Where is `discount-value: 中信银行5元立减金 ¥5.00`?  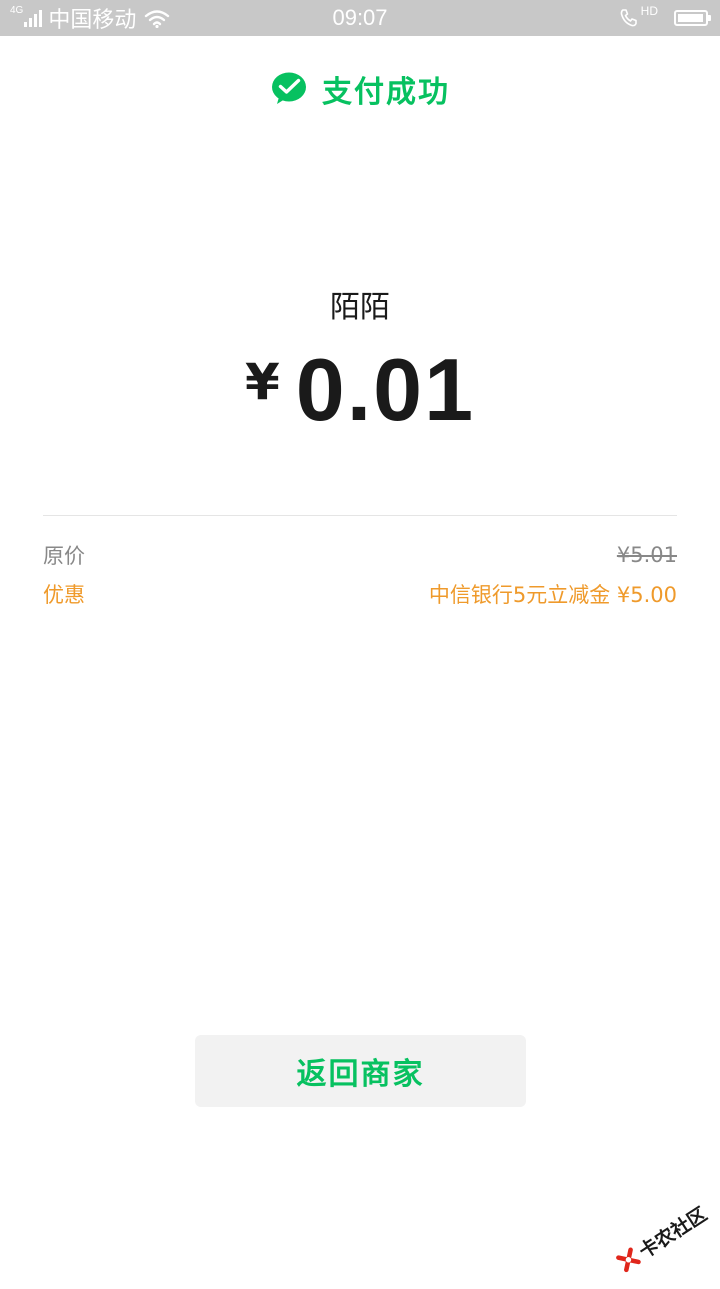
discount-value: 中信银行5元立减金 ¥5.00 is located at coordinates (552, 595).